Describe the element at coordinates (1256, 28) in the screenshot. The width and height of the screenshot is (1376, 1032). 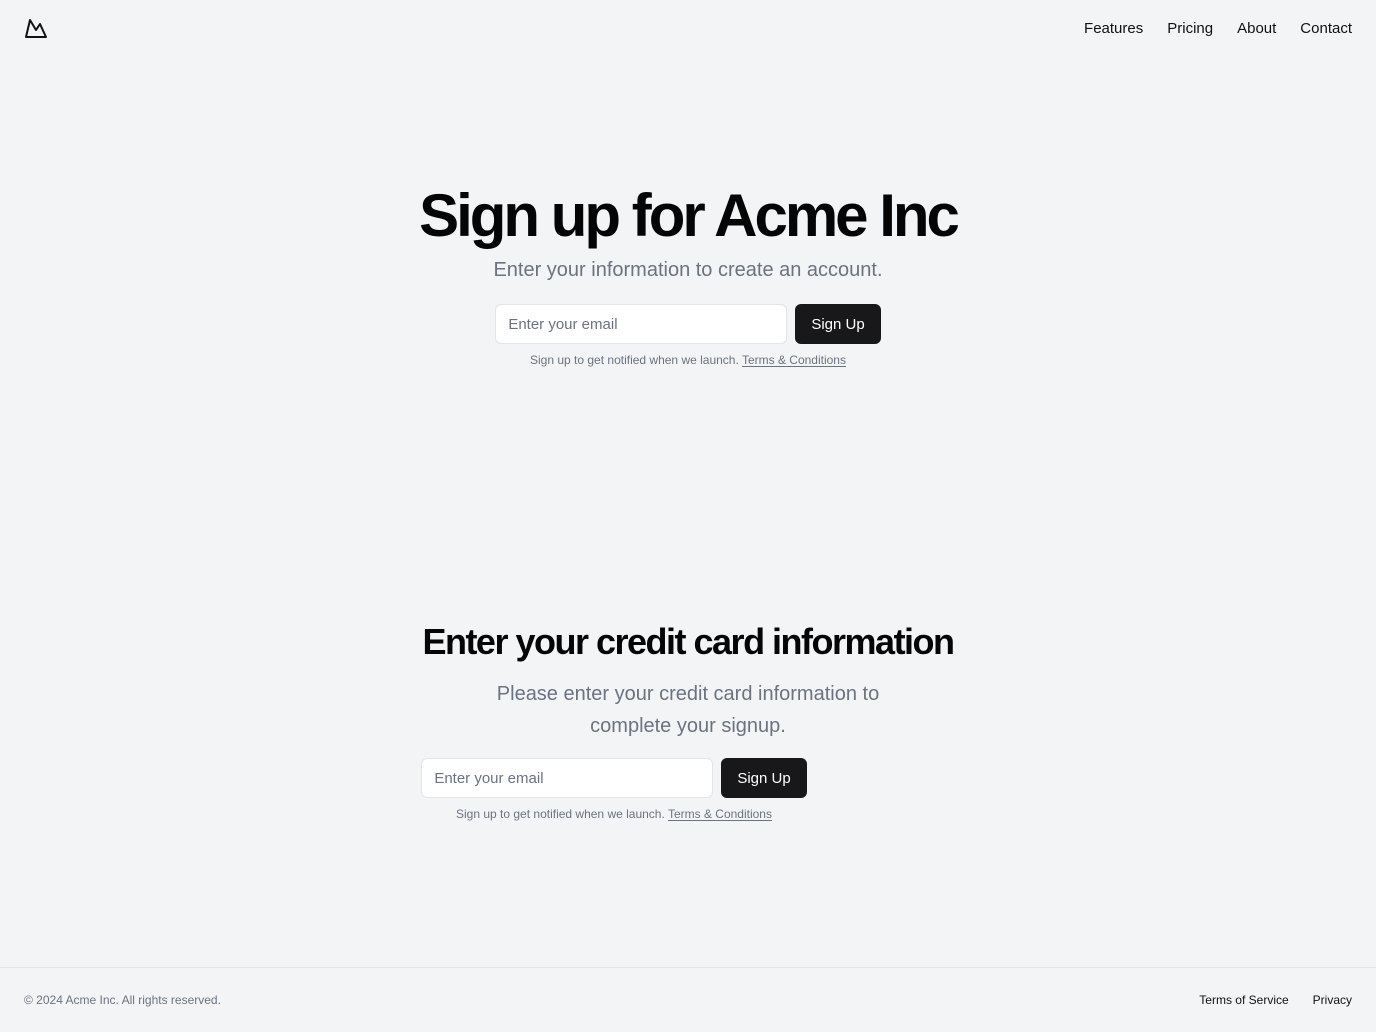
I see `nav-about: About` at that location.